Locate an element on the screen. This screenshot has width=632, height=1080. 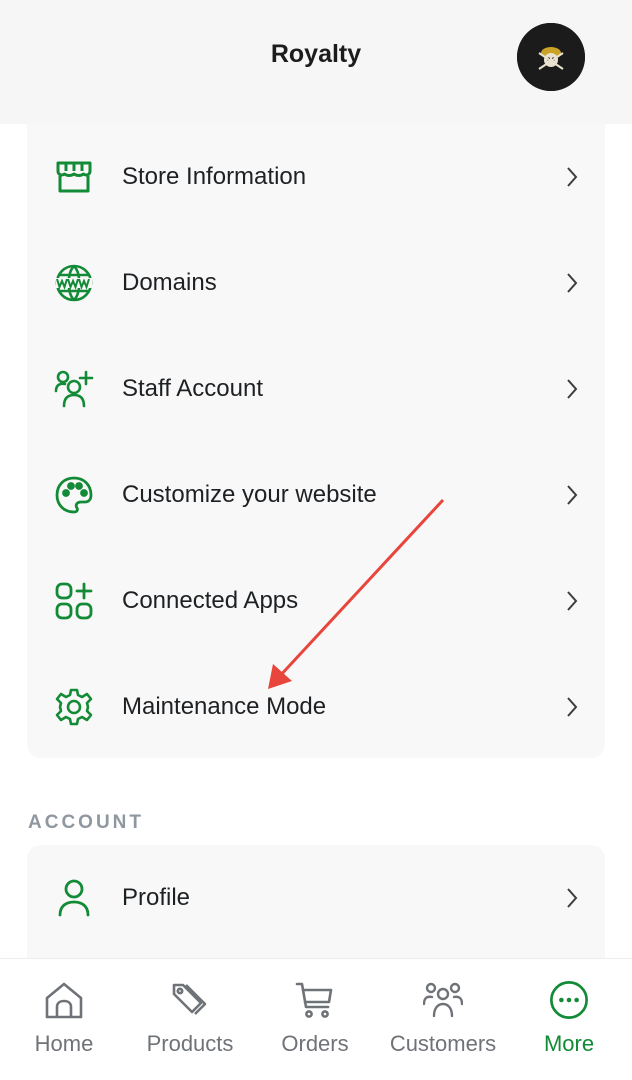
app-header: Royalty is located at coordinates (316, 62).